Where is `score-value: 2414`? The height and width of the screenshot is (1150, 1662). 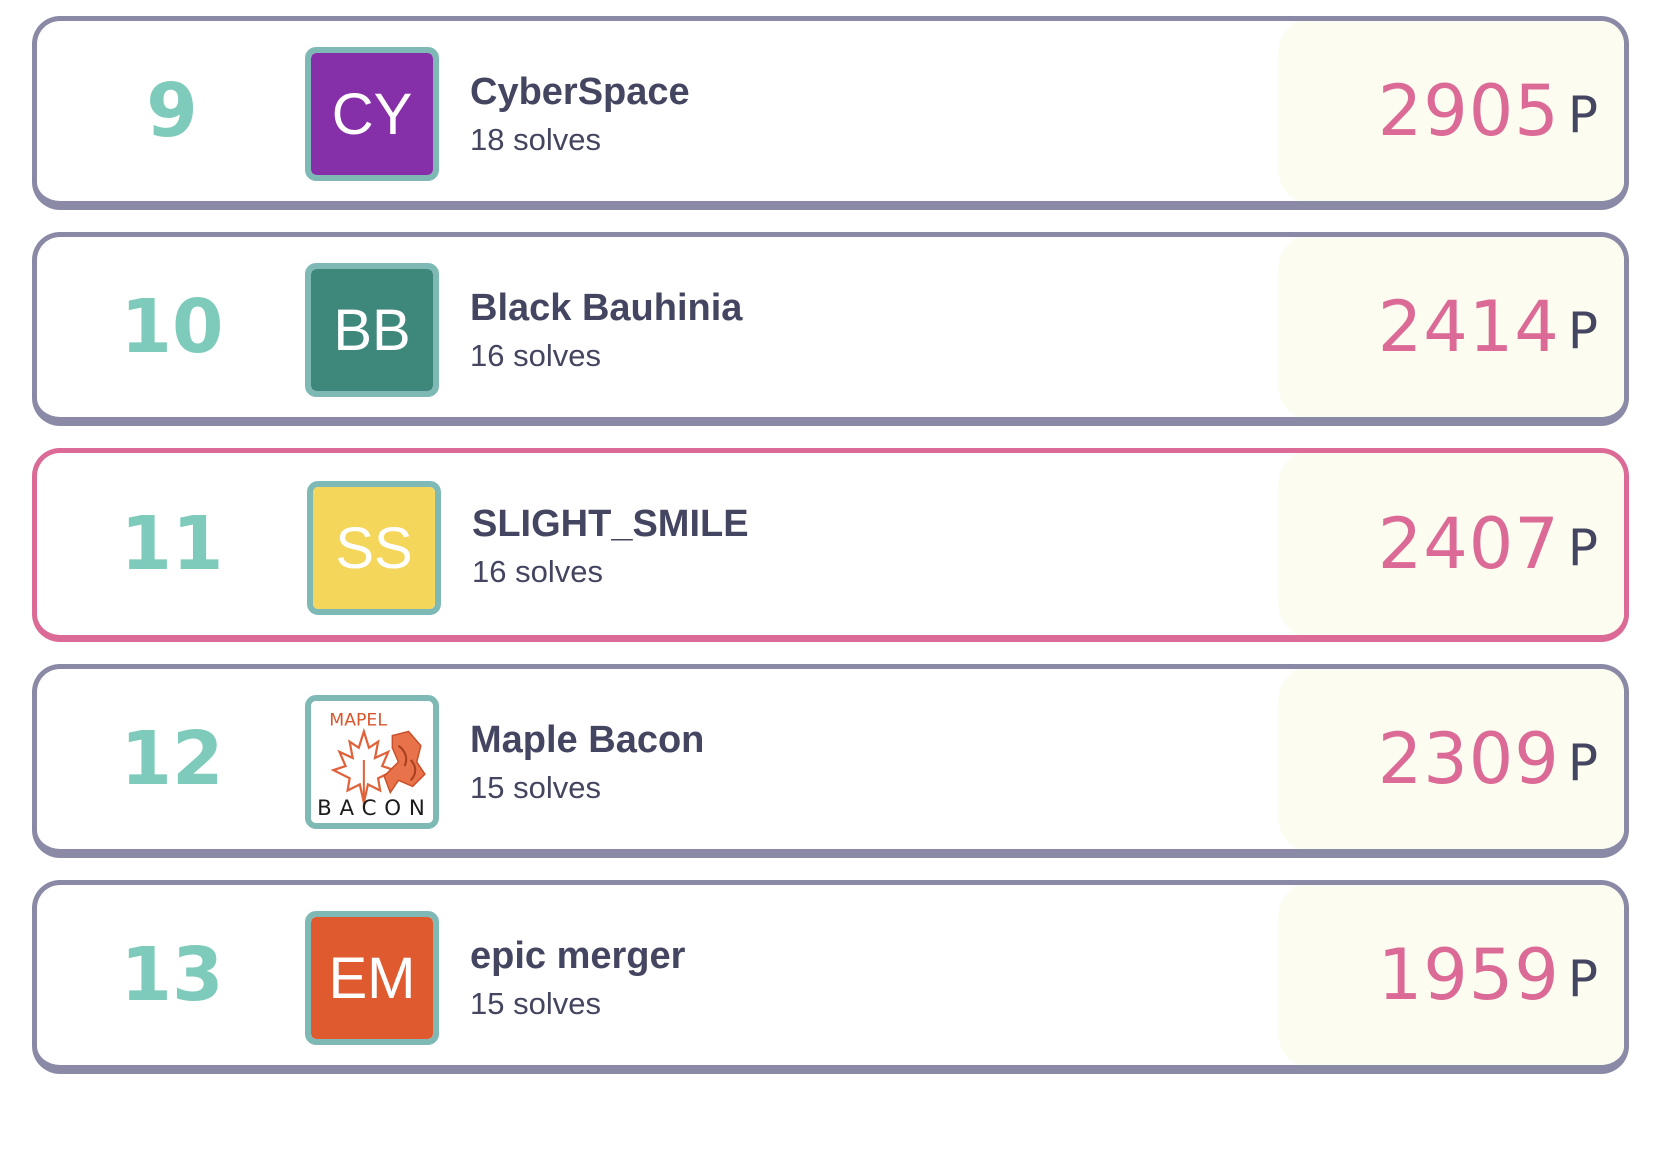 score-value: 2414 is located at coordinates (1468, 327).